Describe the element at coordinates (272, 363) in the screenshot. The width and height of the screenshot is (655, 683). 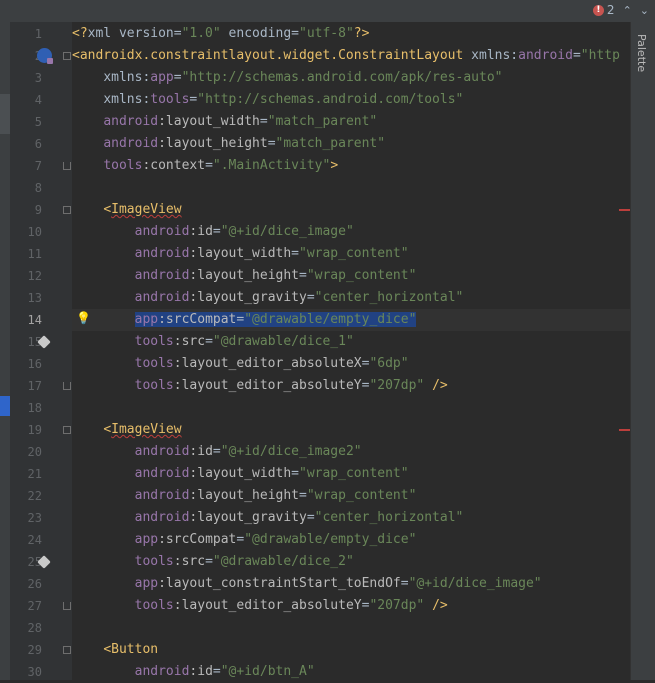
I see `code-content: tools:layout_editor_absoluteX="6dp"` at that location.